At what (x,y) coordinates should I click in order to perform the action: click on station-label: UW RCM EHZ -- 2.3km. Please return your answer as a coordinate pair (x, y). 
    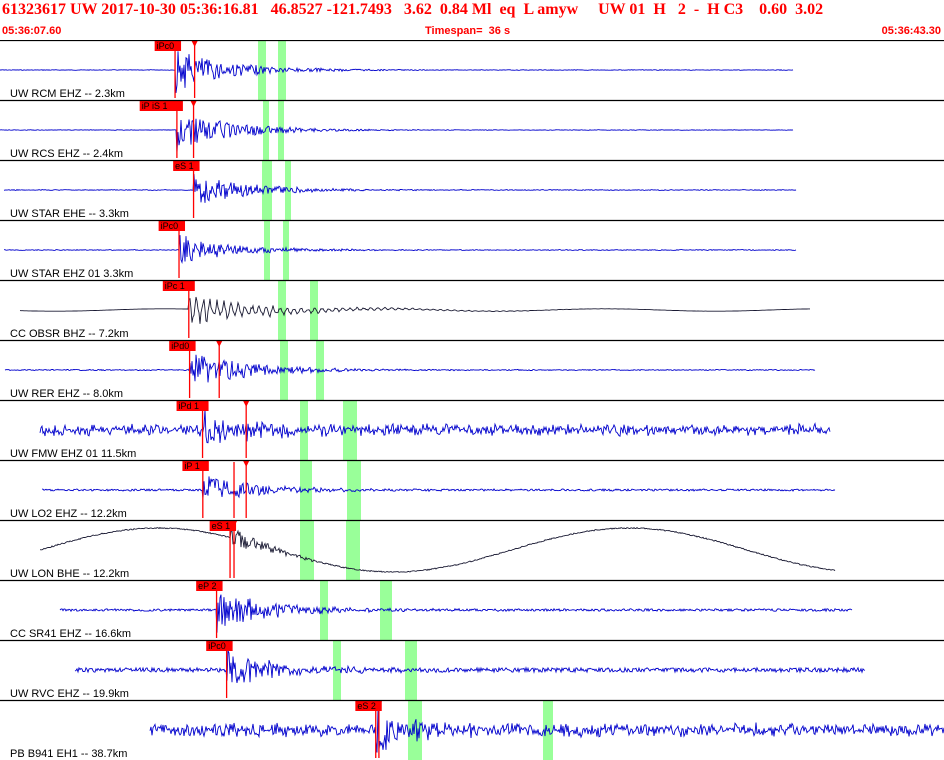
    Looking at the image, I should click on (67, 94).